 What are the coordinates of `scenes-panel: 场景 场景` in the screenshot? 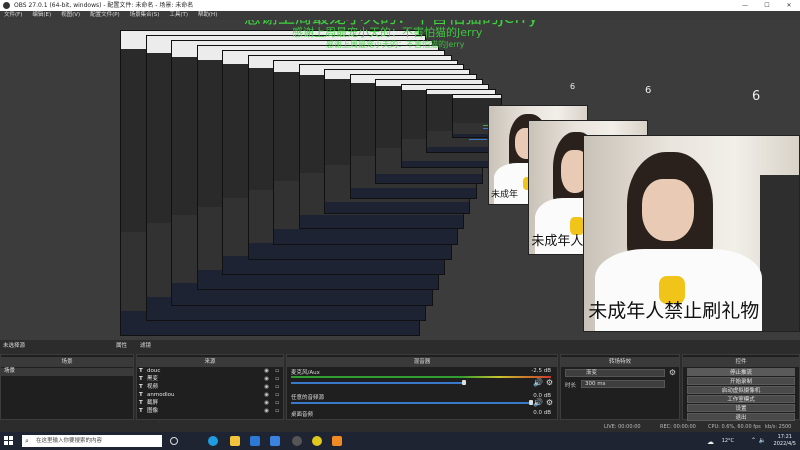 It's located at (67, 387).